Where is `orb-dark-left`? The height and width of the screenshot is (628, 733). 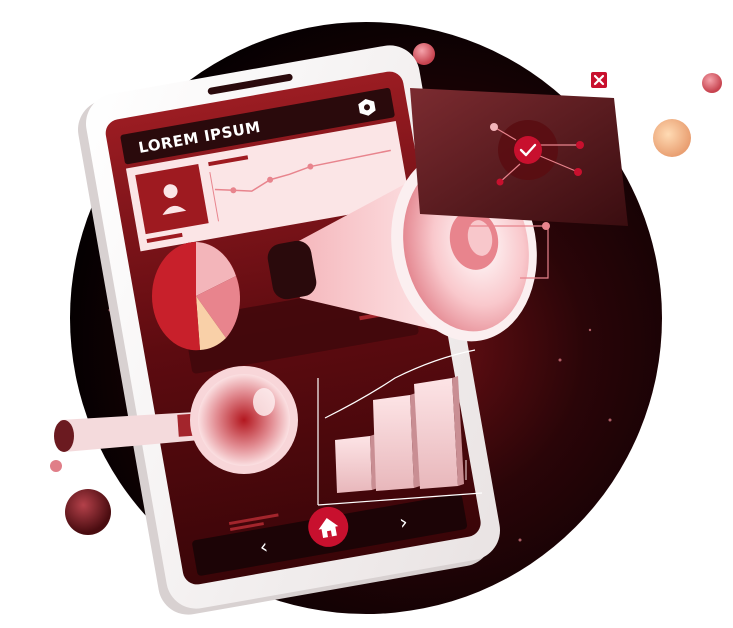
orb-dark-left is located at coordinates (88, 512).